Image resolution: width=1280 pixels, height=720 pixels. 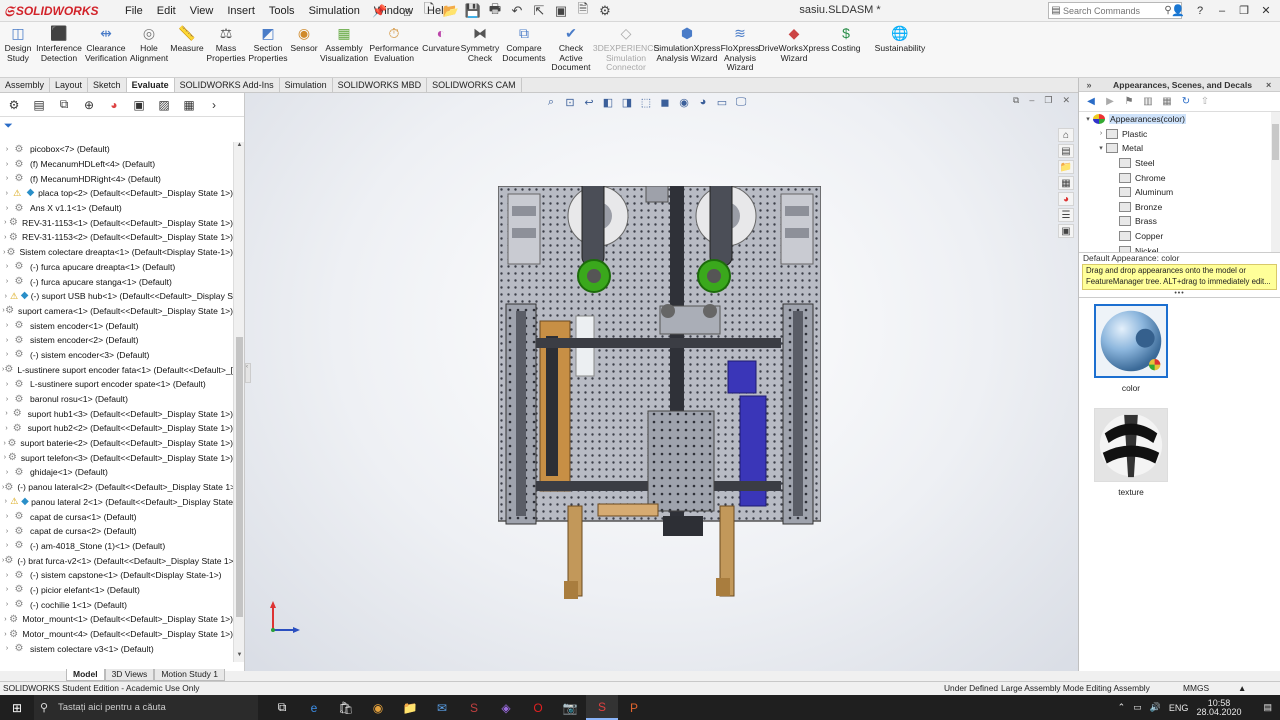 What do you see at coordinates (116, 604) in the screenshot?
I see `tree-item: › ⚙ (-) cochilie 1<1> (Default)` at bounding box center [116, 604].